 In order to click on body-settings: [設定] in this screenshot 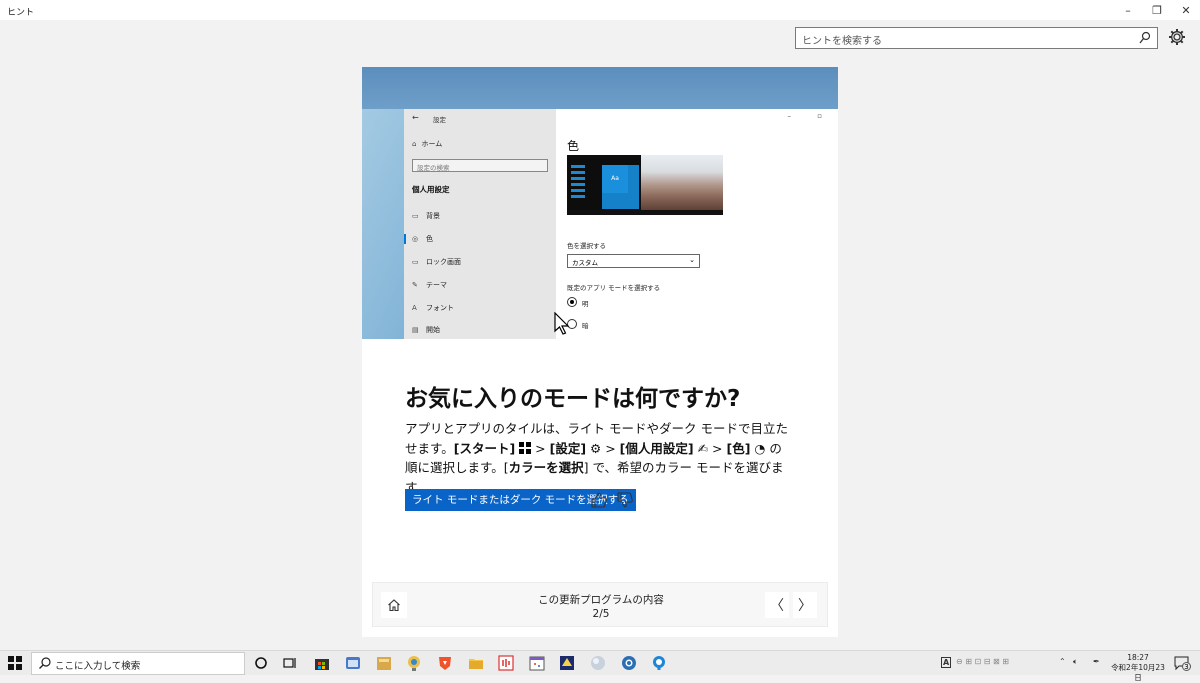, I will do `click(568, 448)`.